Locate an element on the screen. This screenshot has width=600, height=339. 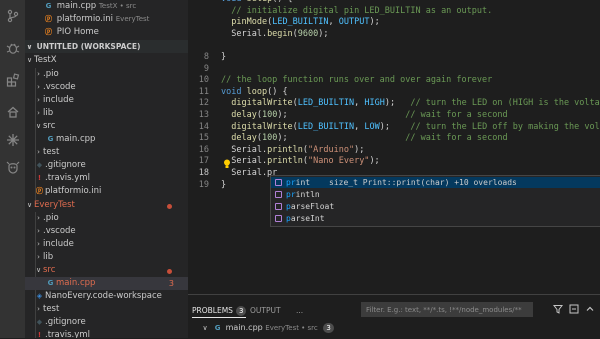
tree-folder-everytest: ∨ EveryTest is located at coordinates (106, 205).